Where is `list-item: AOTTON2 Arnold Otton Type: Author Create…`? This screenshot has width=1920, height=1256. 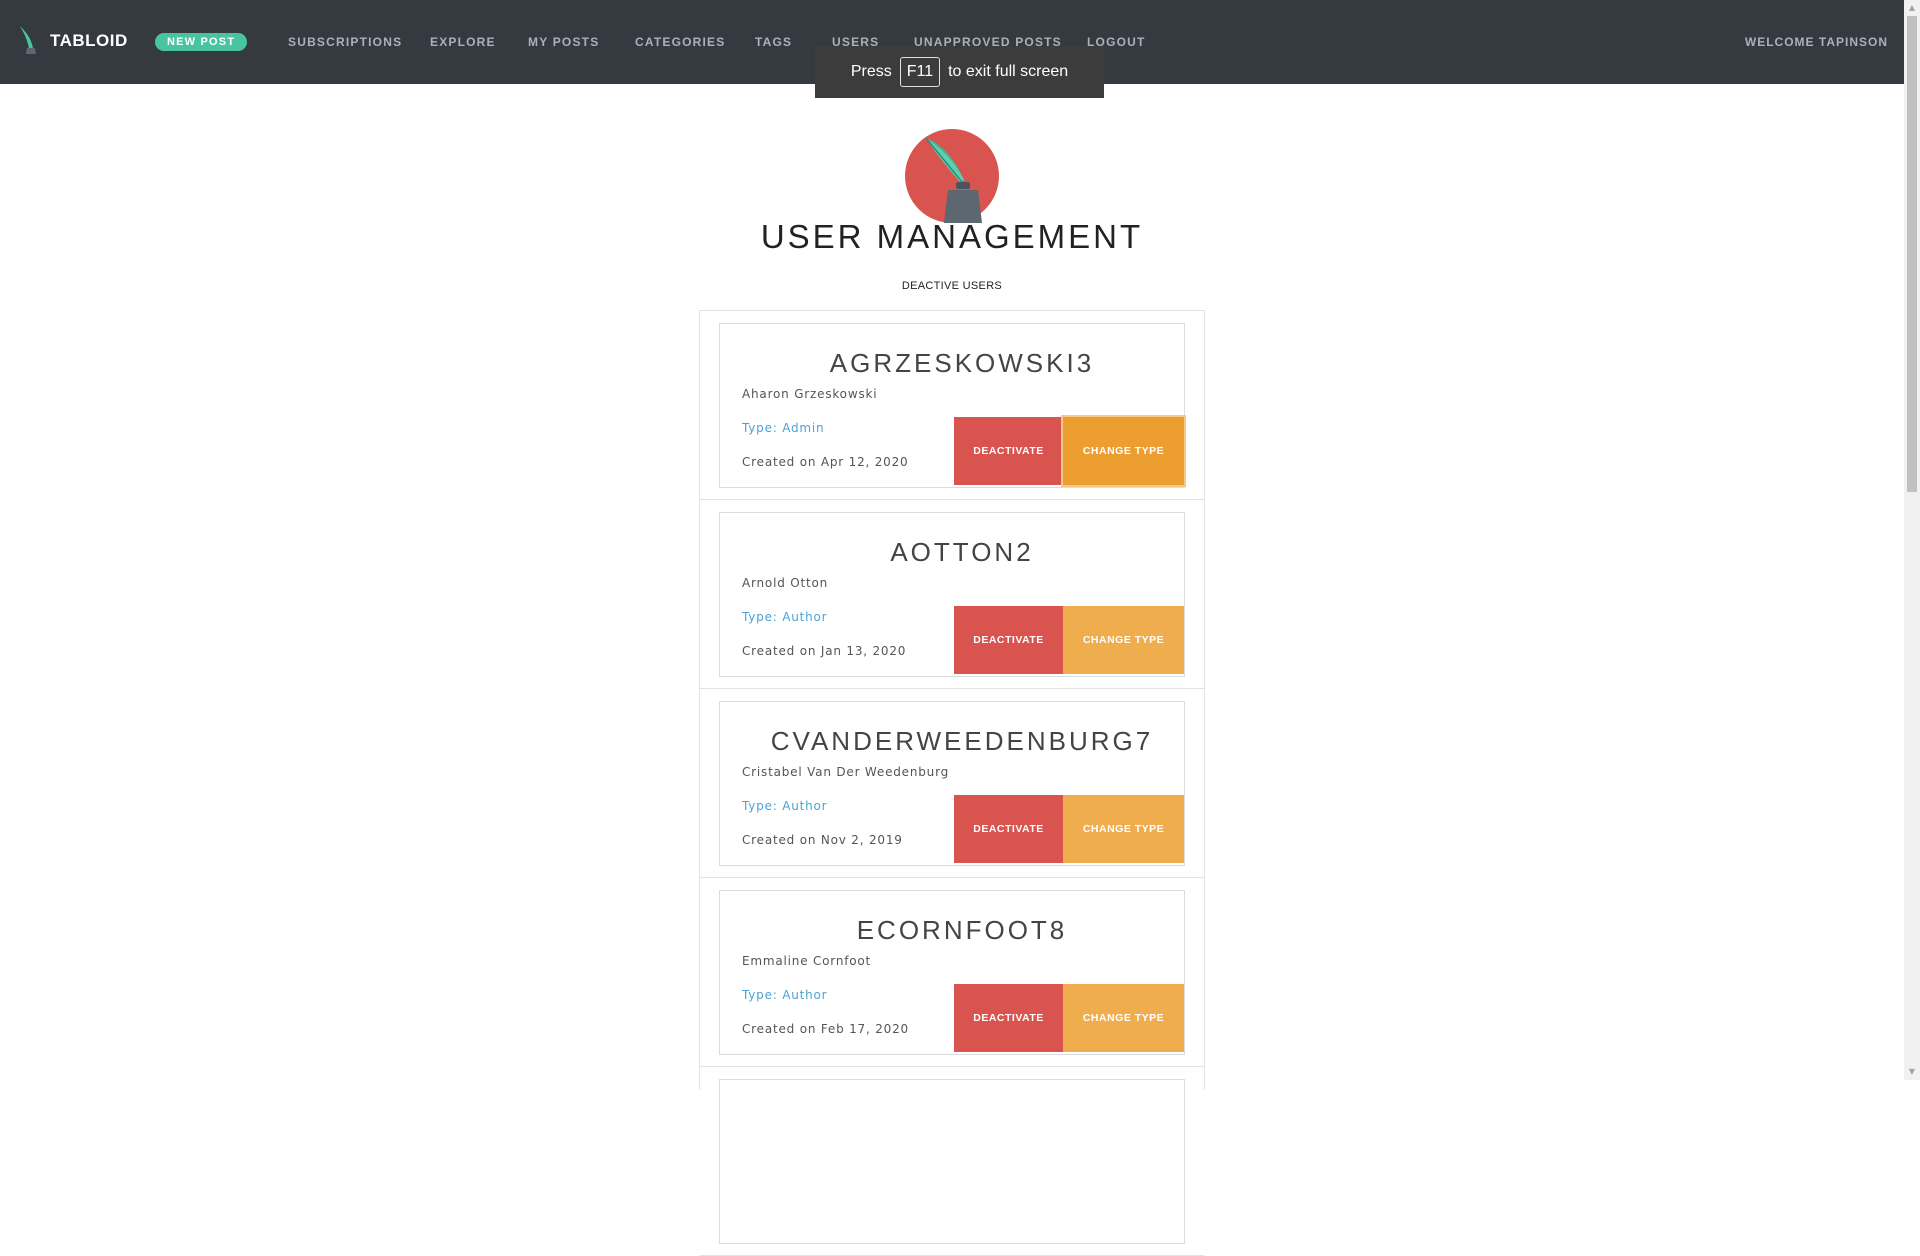 list-item: AOTTON2 Arnold Otton Type: Author Create… is located at coordinates (952, 594).